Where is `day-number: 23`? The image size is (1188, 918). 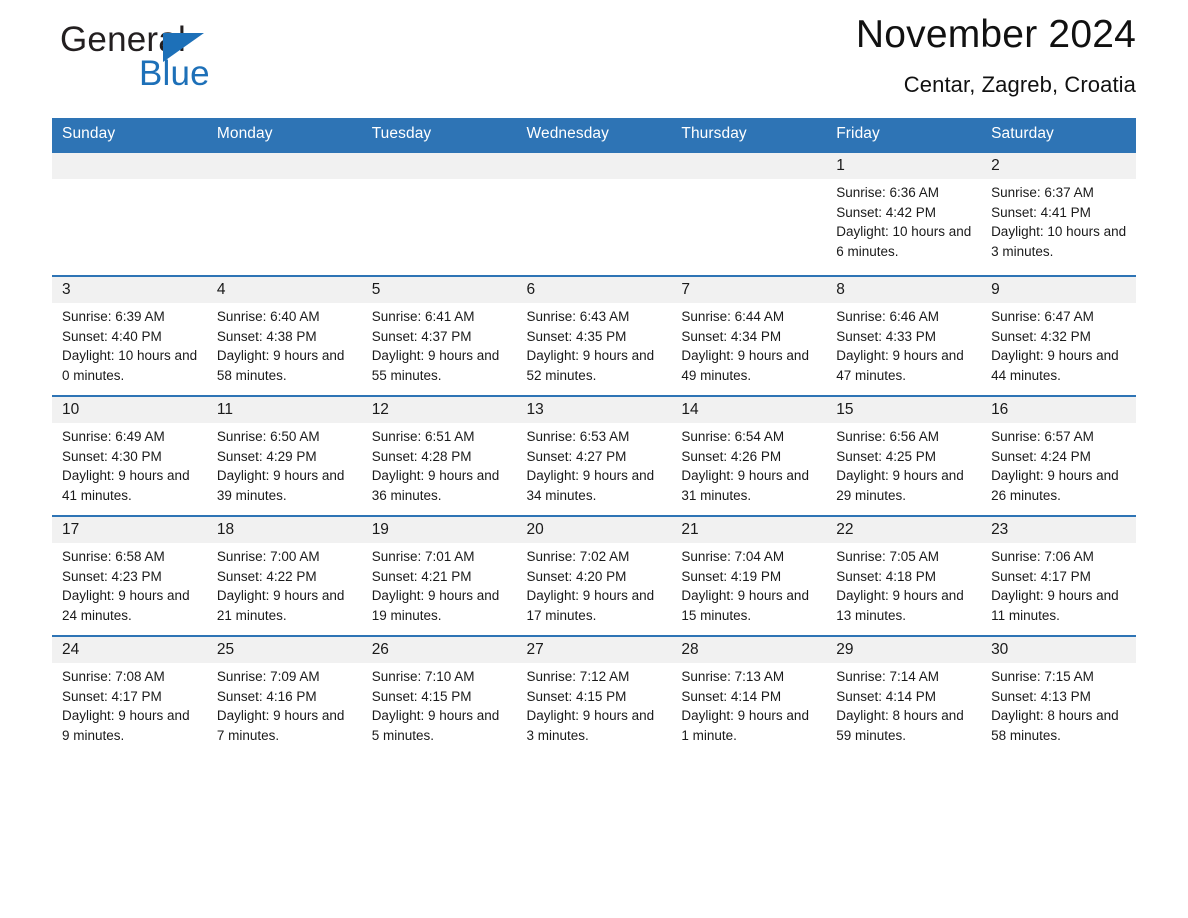 day-number: 23 is located at coordinates (1058, 530).